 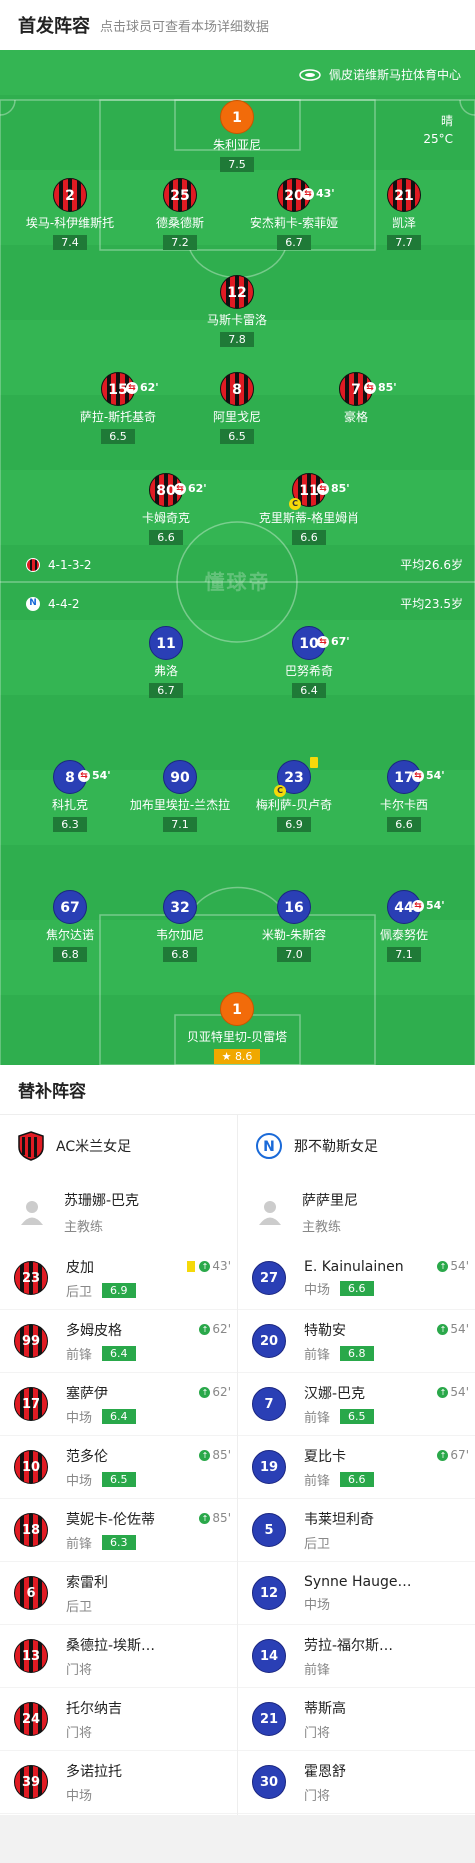 What do you see at coordinates (237, 1037) in the screenshot?
I see `player-name: 贝亚特里切-贝雷塔` at bounding box center [237, 1037].